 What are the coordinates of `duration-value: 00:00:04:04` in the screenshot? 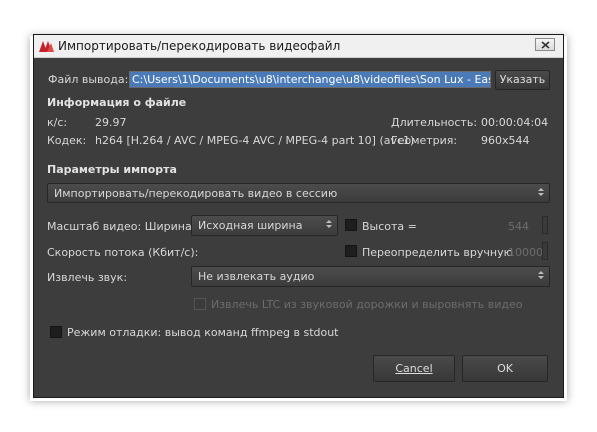 It's located at (515, 122).